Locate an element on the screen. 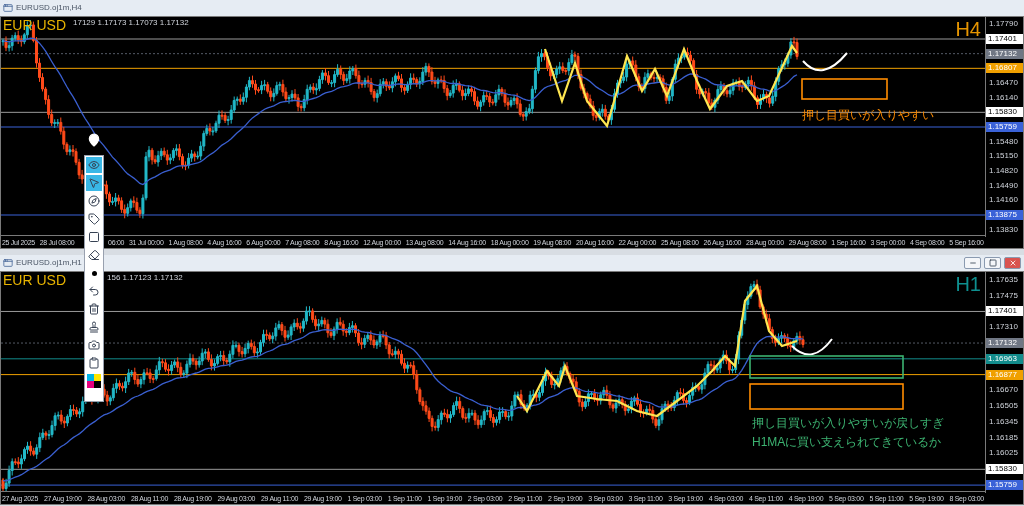  cursor-icon is located at coordinates (94, 183).